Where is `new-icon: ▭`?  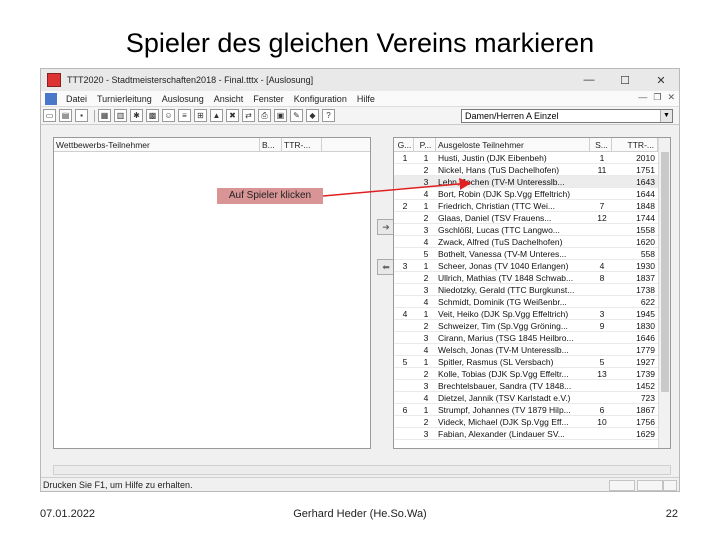
new-icon: ▭ is located at coordinates (49, 115).